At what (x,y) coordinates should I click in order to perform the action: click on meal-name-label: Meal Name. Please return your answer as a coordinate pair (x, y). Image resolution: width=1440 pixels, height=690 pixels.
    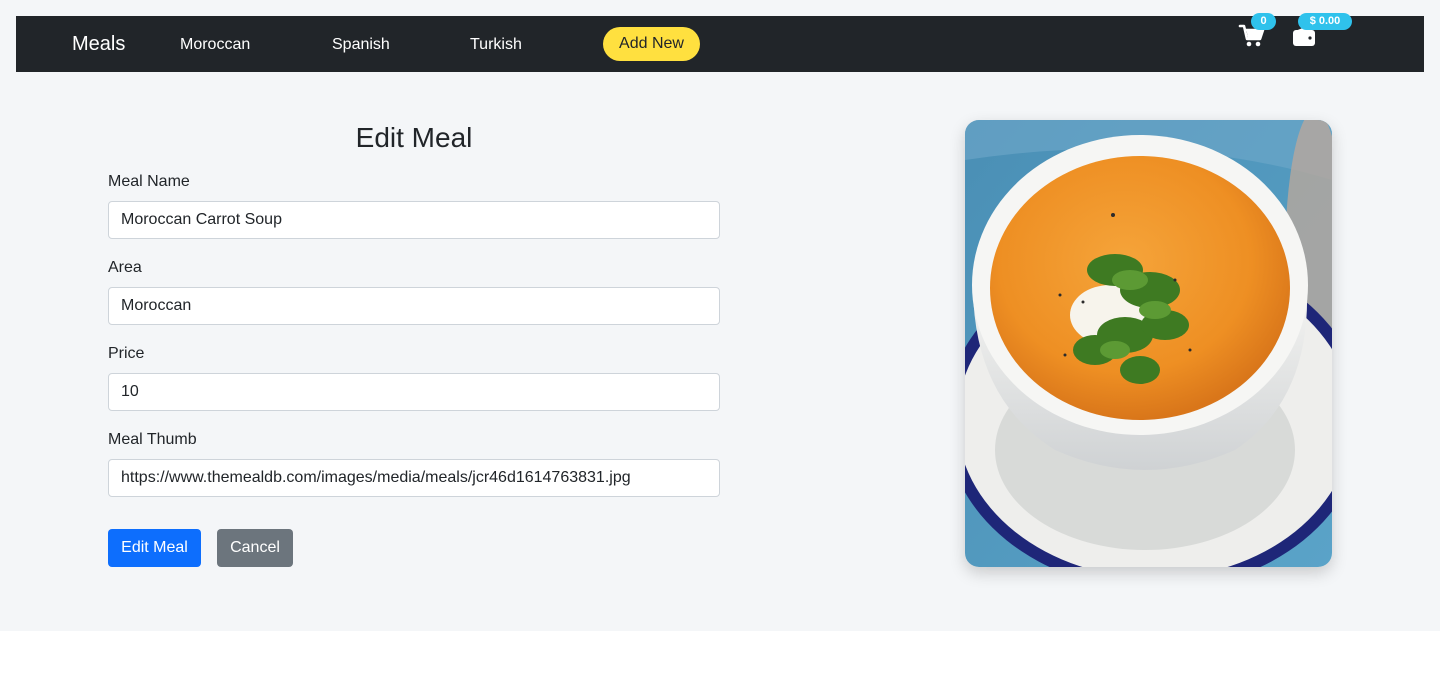
    Looking at the image, I should click on (149, 181).